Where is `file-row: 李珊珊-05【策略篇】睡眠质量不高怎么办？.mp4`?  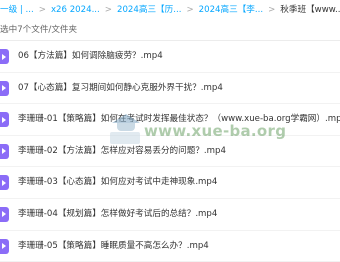 file-row: 李珊珊-05【策略篇】睡眠质量不高怎么办？.mp4 is located at coordinates (170, 246).